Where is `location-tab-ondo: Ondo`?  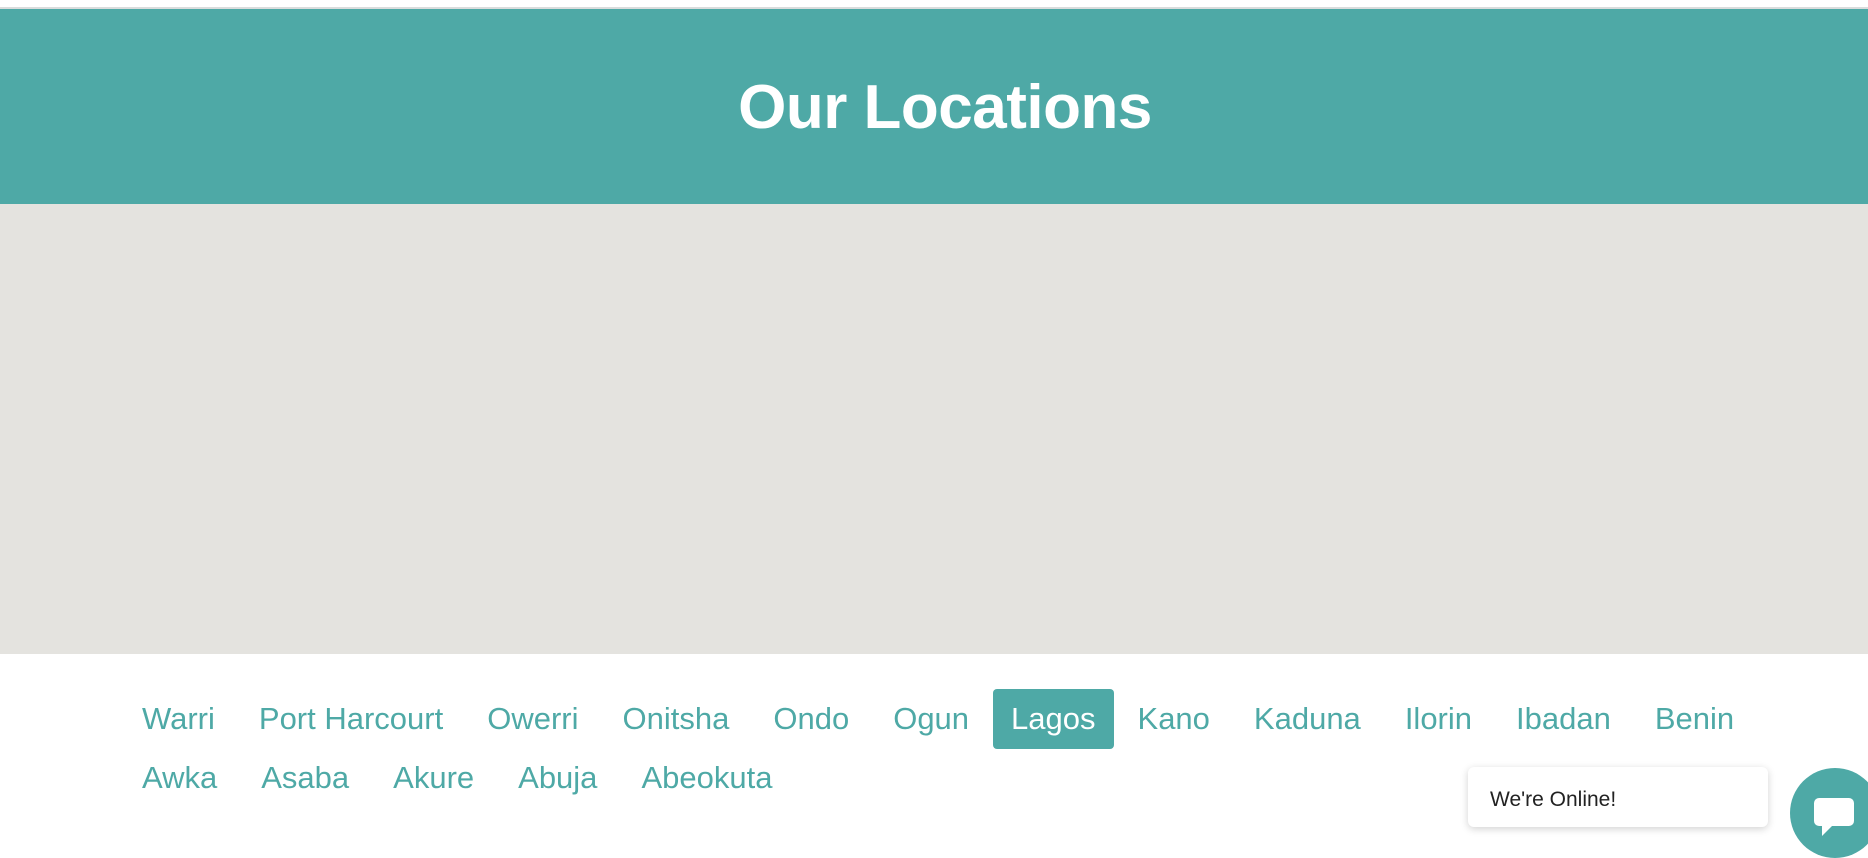
location-tab-ondo: Ondo is located at coordinates (811, 719).